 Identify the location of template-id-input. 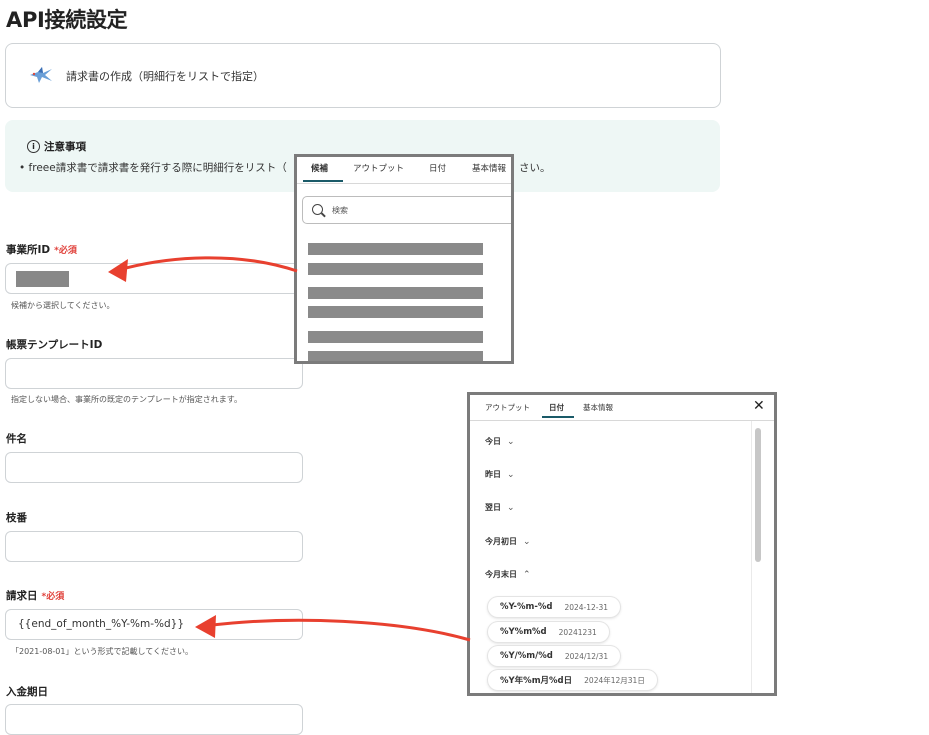
(154, 373).